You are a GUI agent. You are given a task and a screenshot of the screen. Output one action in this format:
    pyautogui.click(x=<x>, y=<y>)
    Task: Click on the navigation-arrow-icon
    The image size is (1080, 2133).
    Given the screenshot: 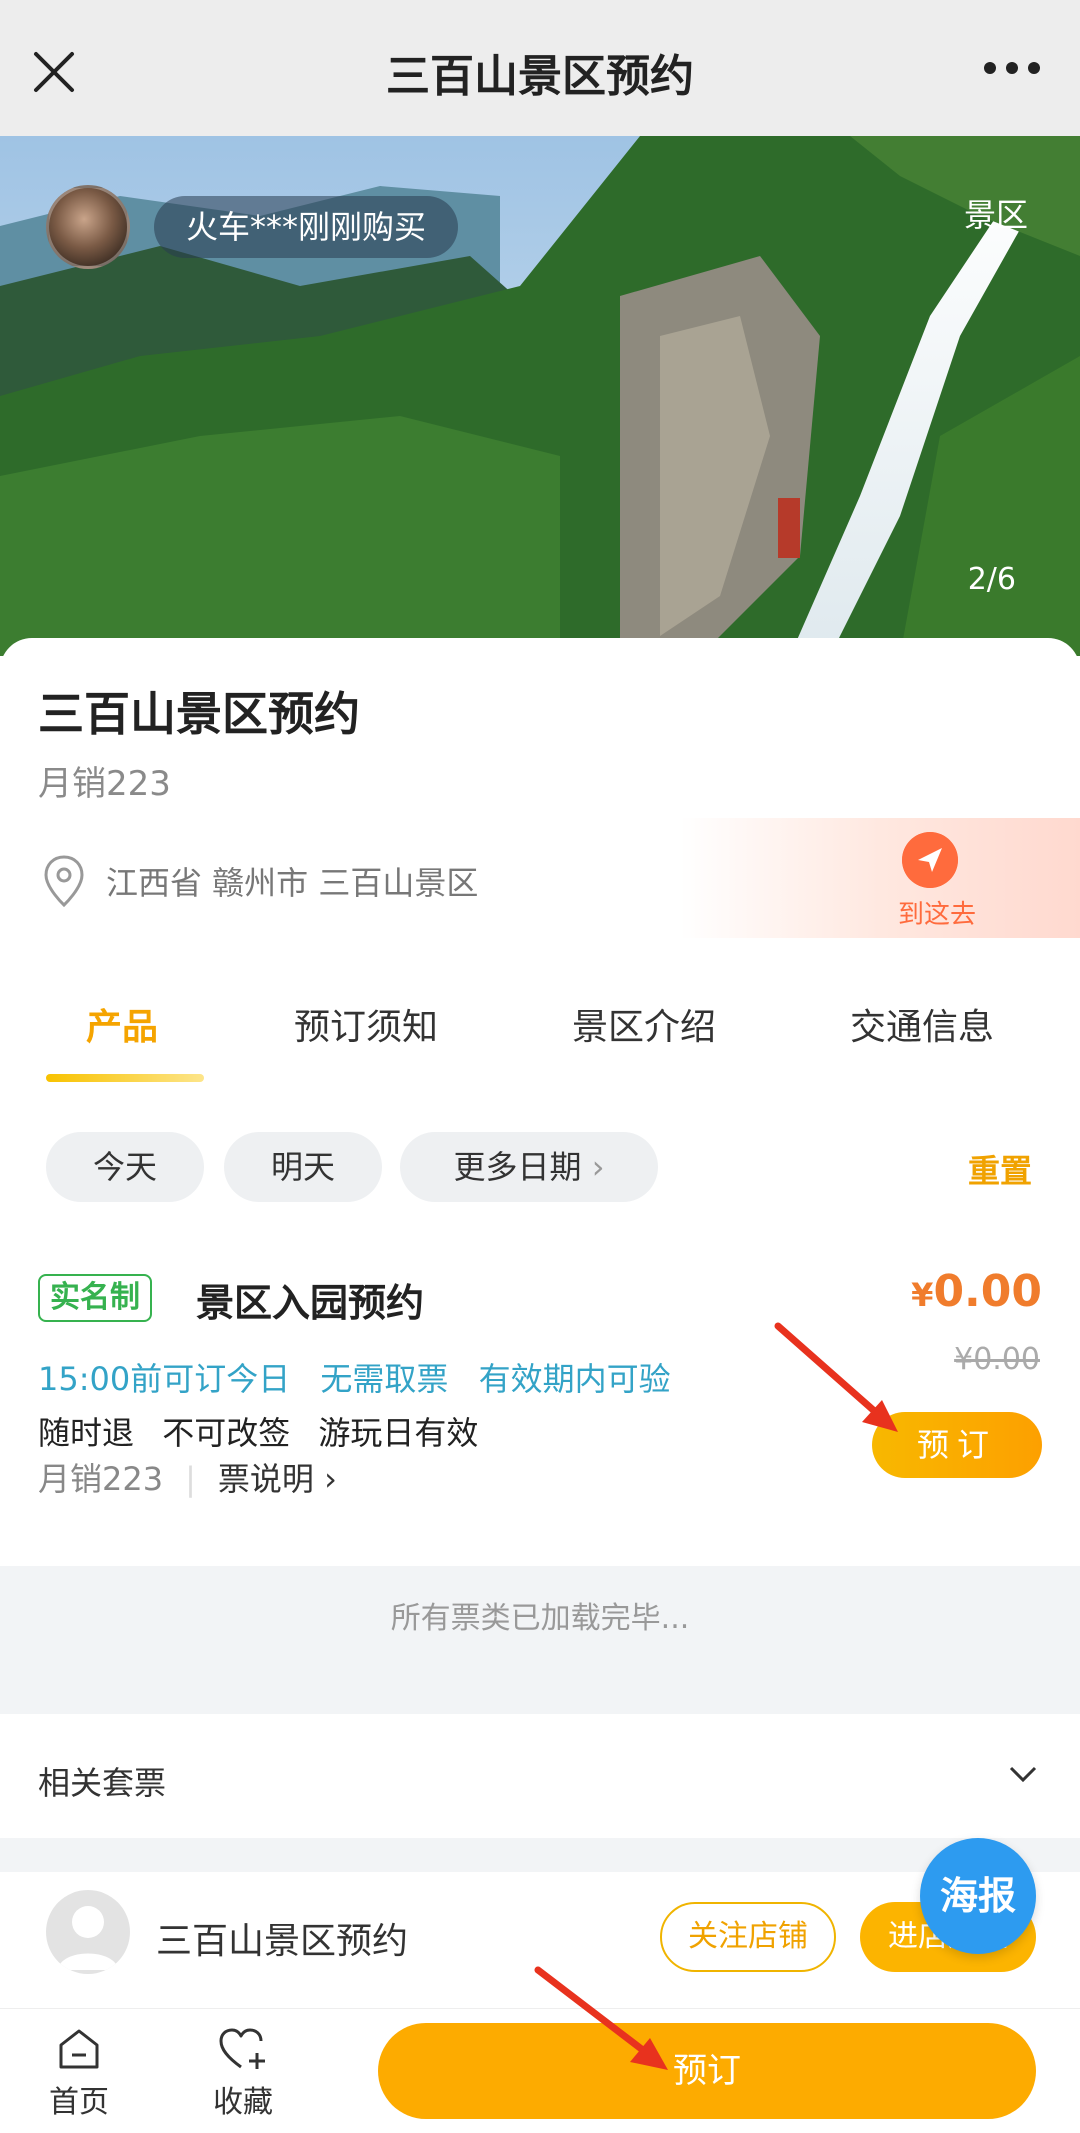 What is the action you would take?
    pyautogui.click(x=930, y=860)
    